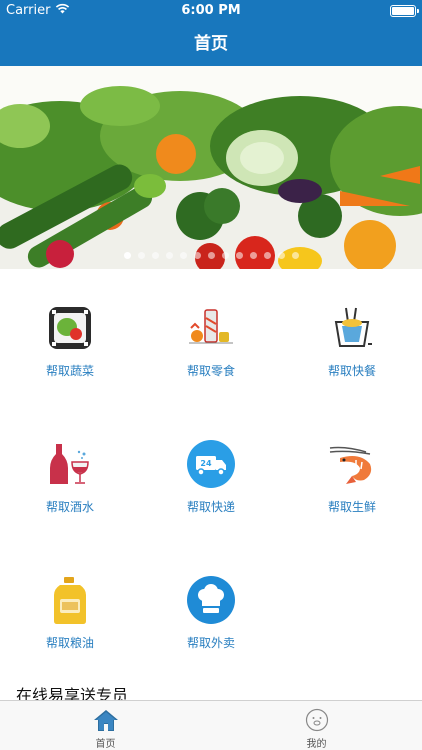 Image resolution: width=422 pixels, height=750 pixels. I want to click on category-label: 帮取生鲜, so click(351, 507).